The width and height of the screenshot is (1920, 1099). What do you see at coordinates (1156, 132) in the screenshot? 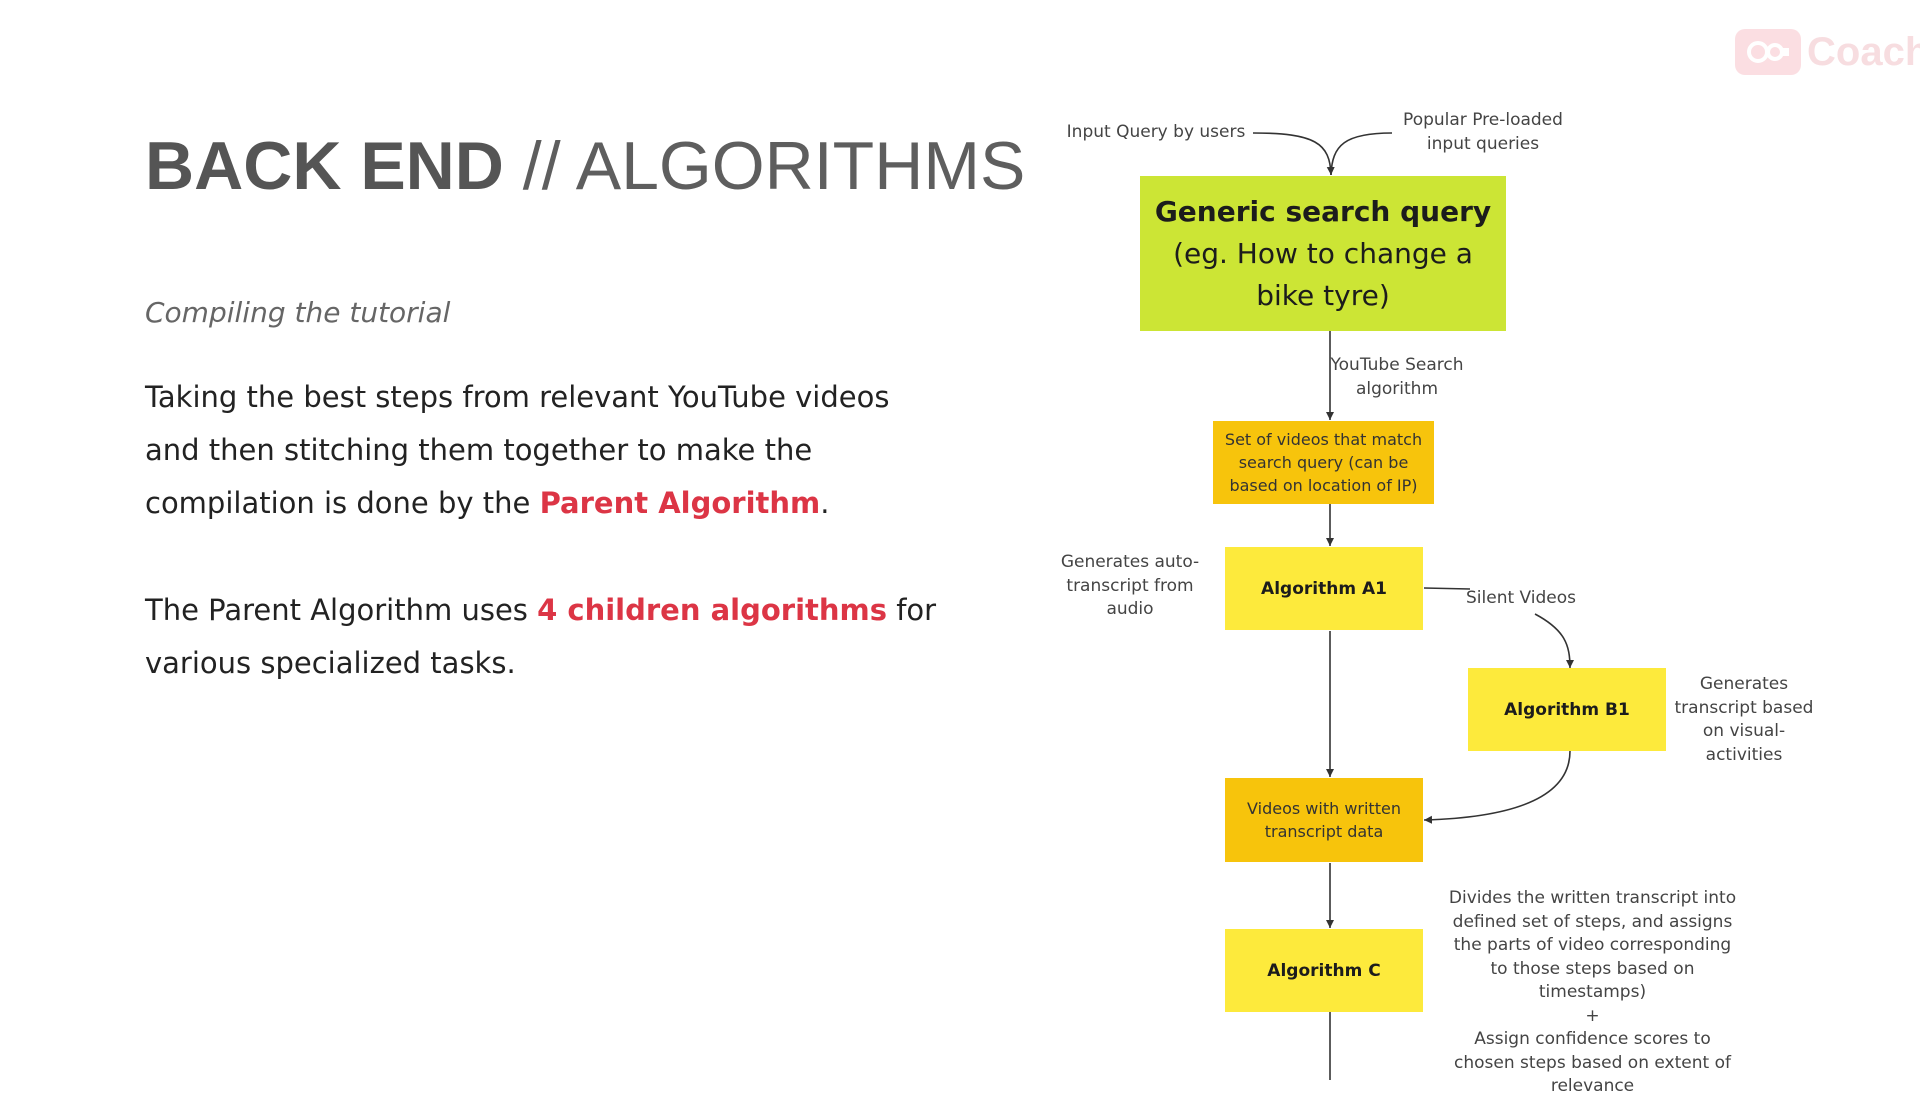
I see `input-users-label: Input Query by users` at bounding box center [1156, 132].